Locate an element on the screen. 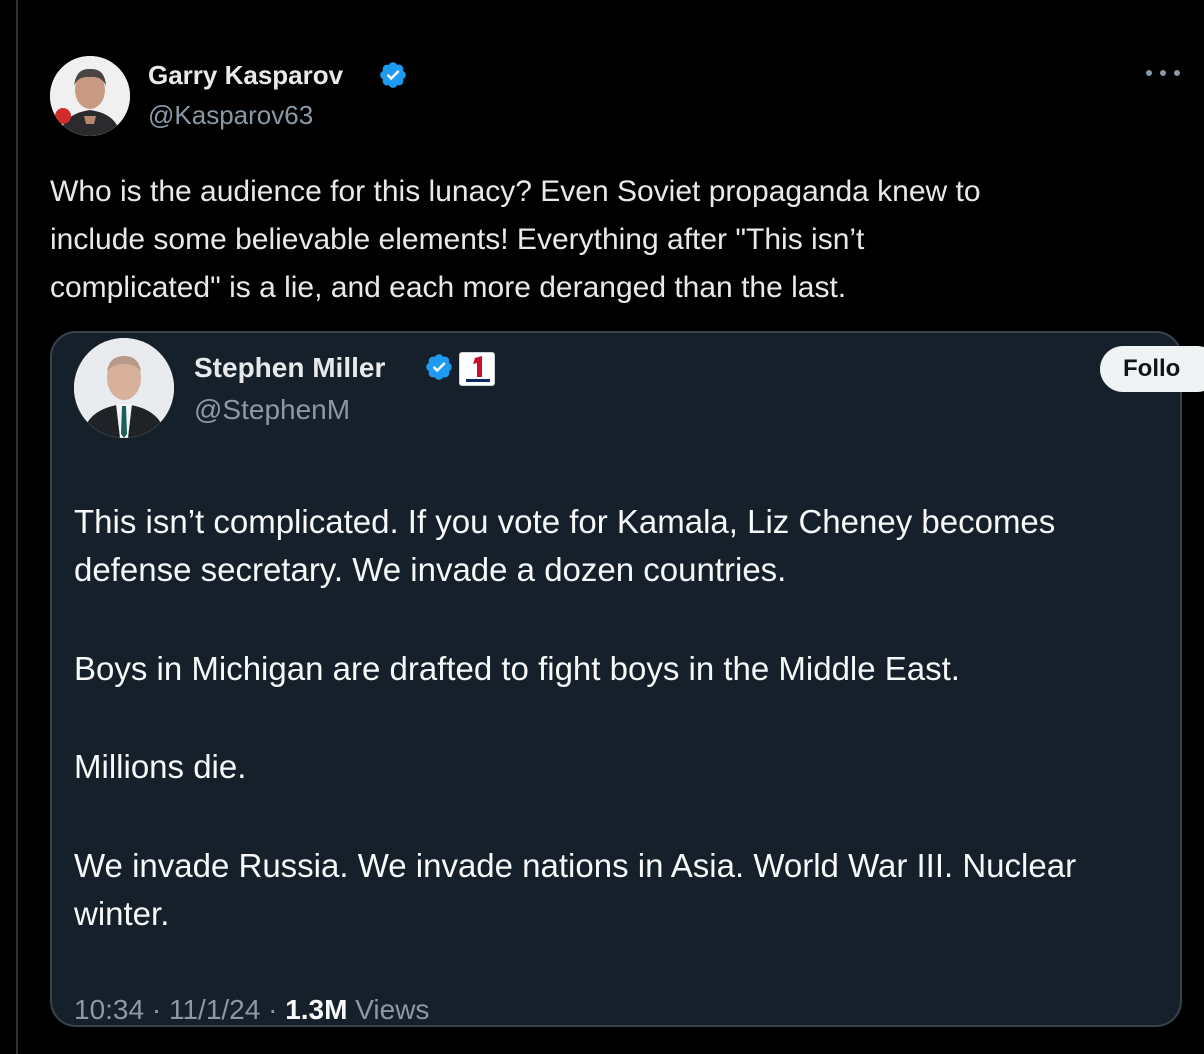 The height and width of the screenshot is (1054, 1204). quoted-tweet-meta: 10:34 · 11/1/24 · 1.3M Views is located at coordinates (251, 1010).